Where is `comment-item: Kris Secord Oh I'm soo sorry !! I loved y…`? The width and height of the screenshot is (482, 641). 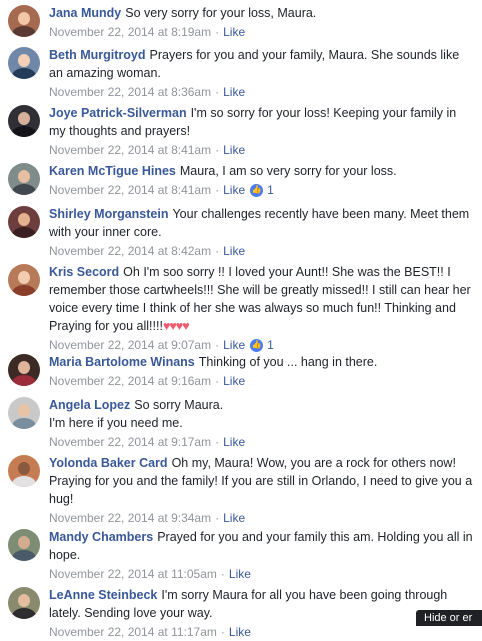 comment-item: Kris Secord Oh I'm soo sorry !! I loved y… is located at coordinates (241, 308).